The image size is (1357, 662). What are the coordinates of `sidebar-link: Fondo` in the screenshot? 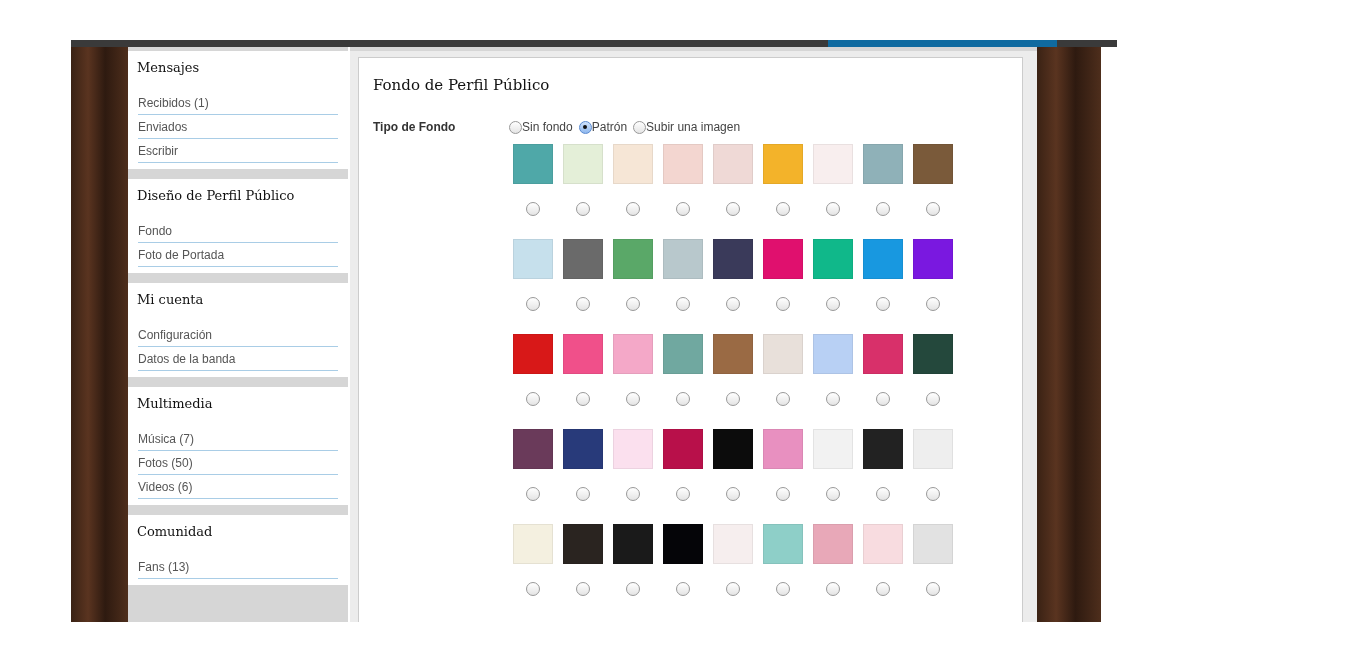 It's located at (238, 231).